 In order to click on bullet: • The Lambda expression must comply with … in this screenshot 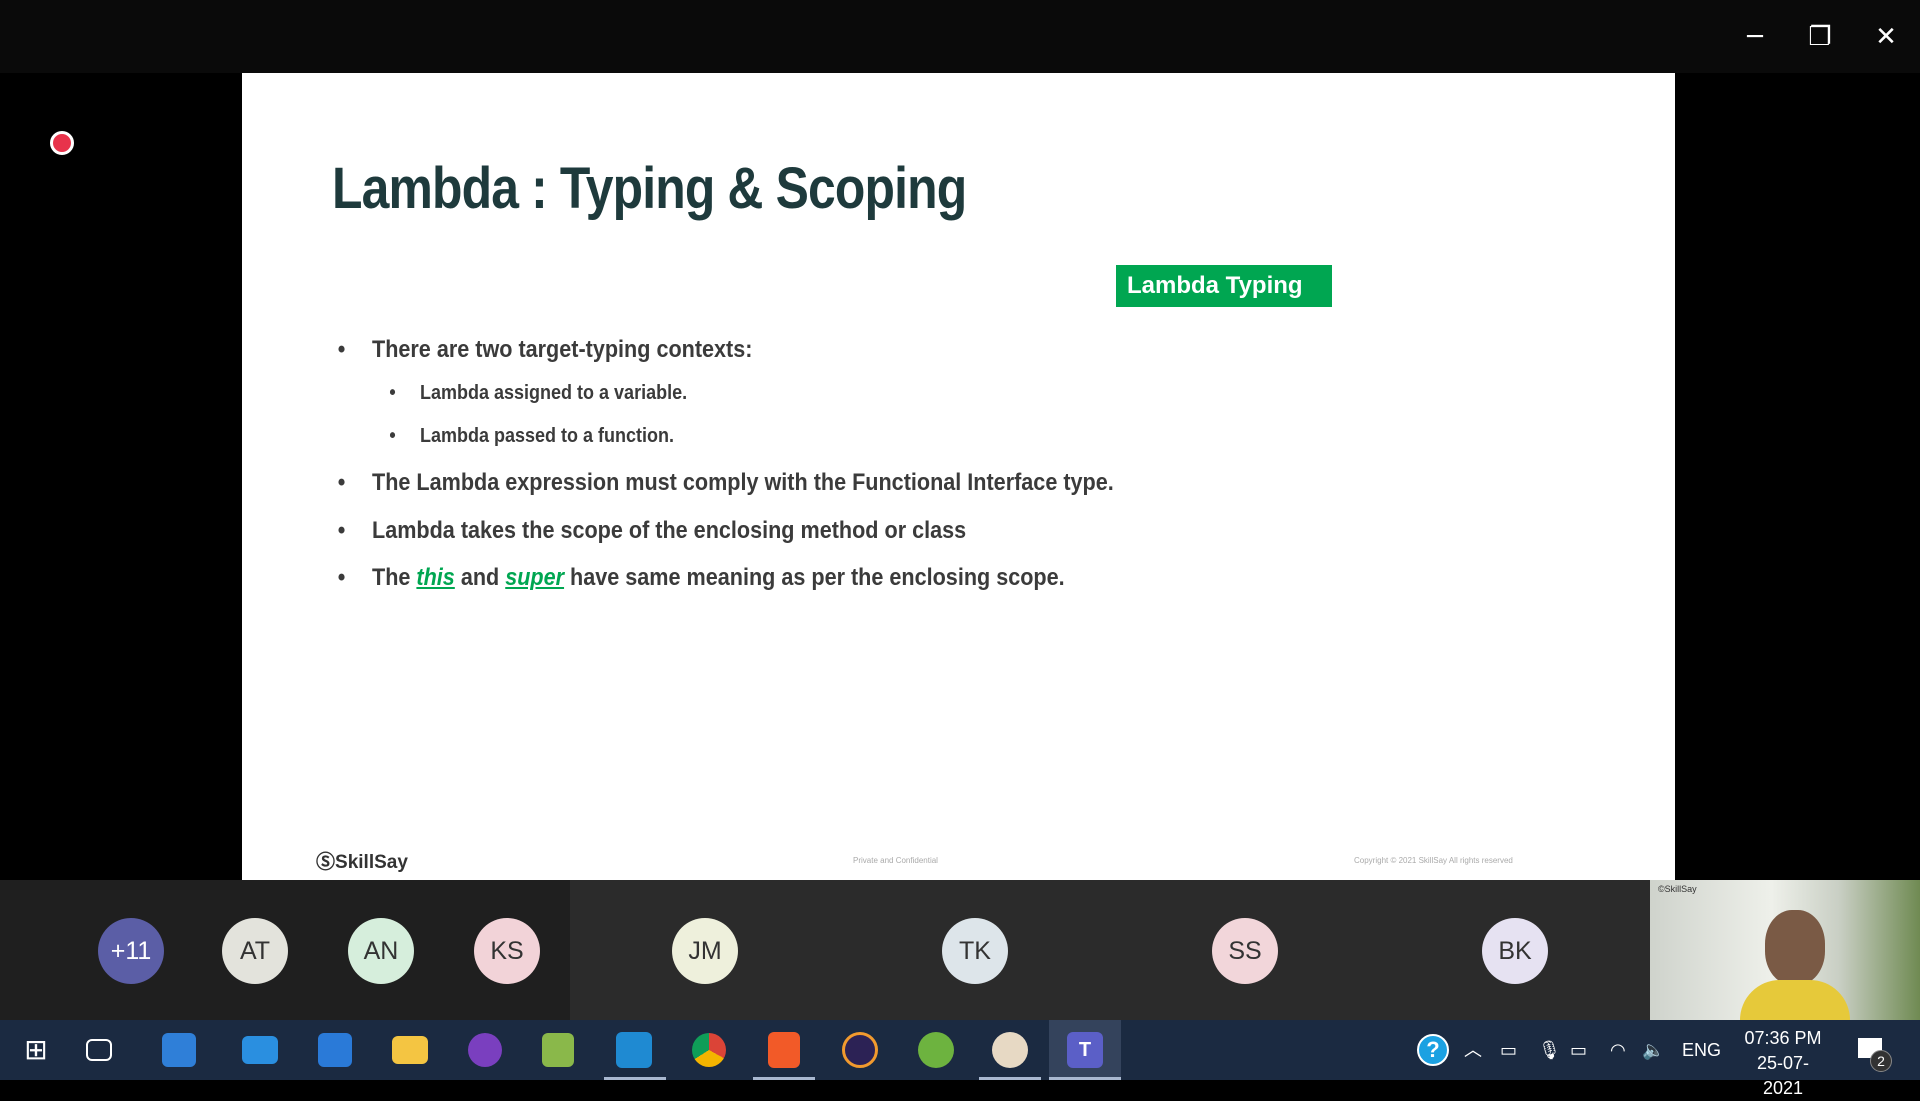, I will do `click(725, 482)`.